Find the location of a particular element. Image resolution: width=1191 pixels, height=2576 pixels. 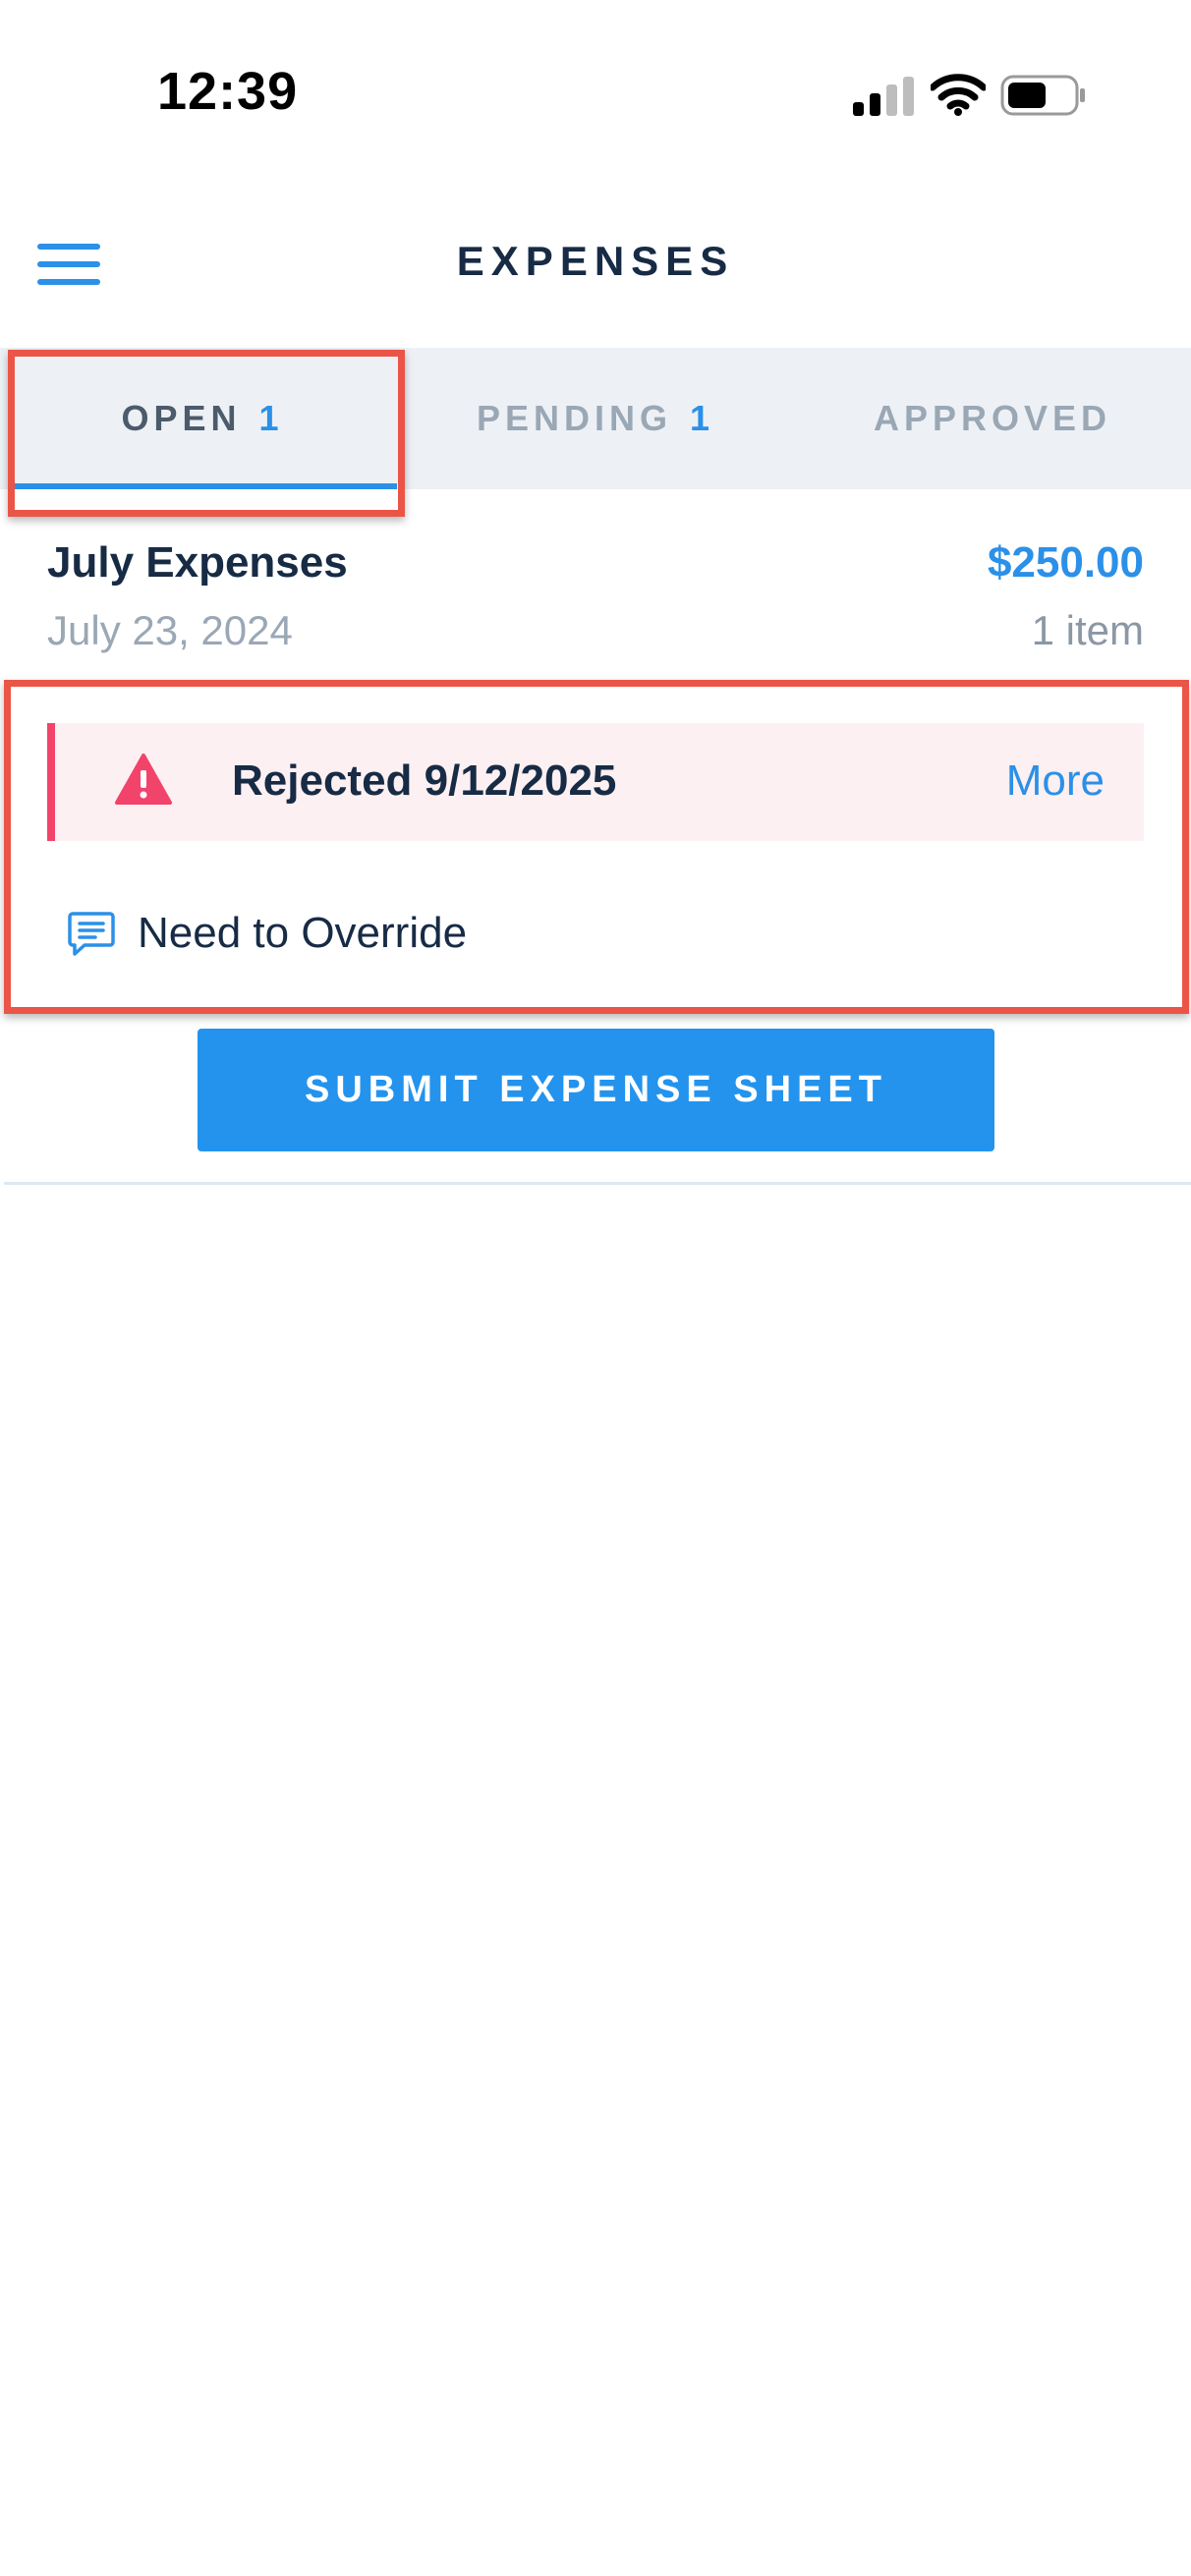

battery-icon is located at coordinates (1042, 95).